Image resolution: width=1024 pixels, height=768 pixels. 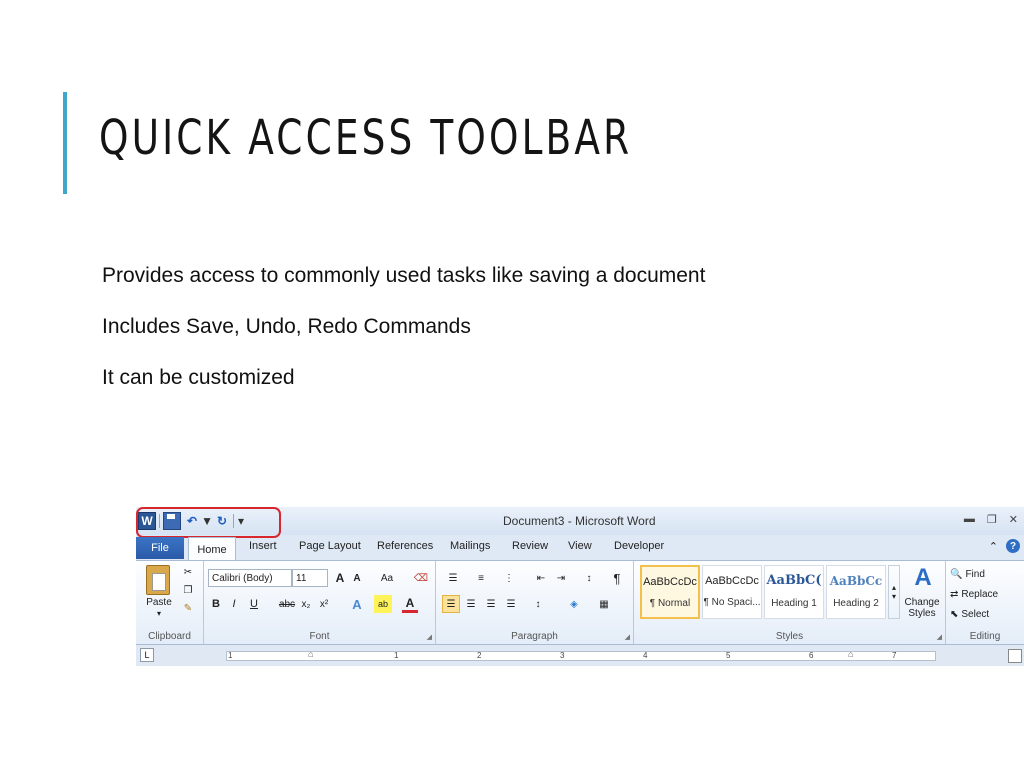 I want to click on close-icon: ✕, so click(x=1013, y=519).